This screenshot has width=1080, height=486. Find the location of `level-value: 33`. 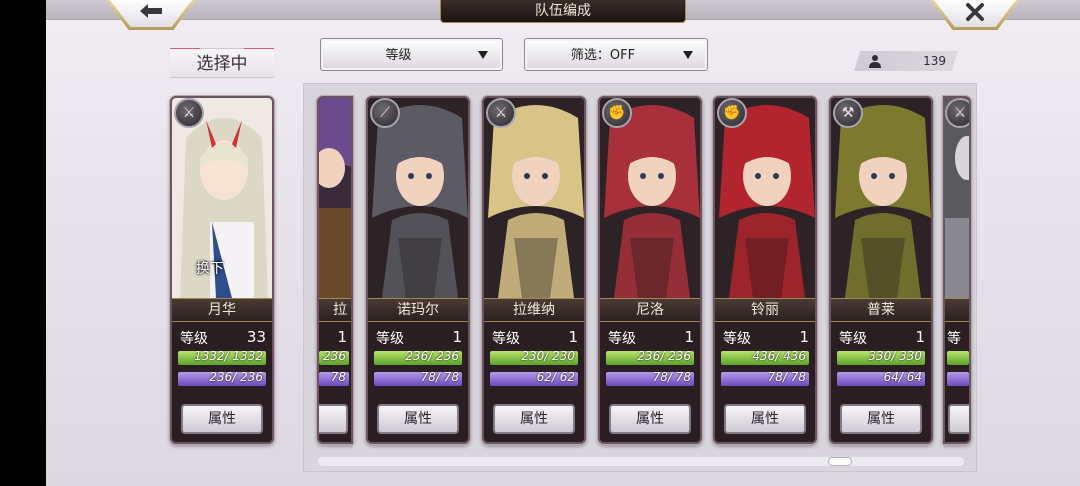

level-value: 33 is located at coordinates (256, 337).